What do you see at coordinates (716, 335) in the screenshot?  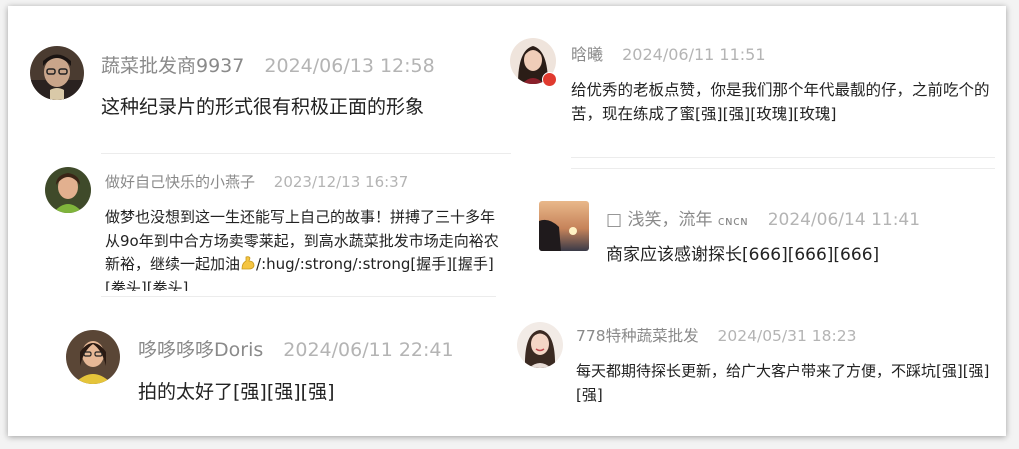 I see `comment-meta: 778特种蔬菜批发 2024/05/31 18:23` at bounding box center [716, 335].